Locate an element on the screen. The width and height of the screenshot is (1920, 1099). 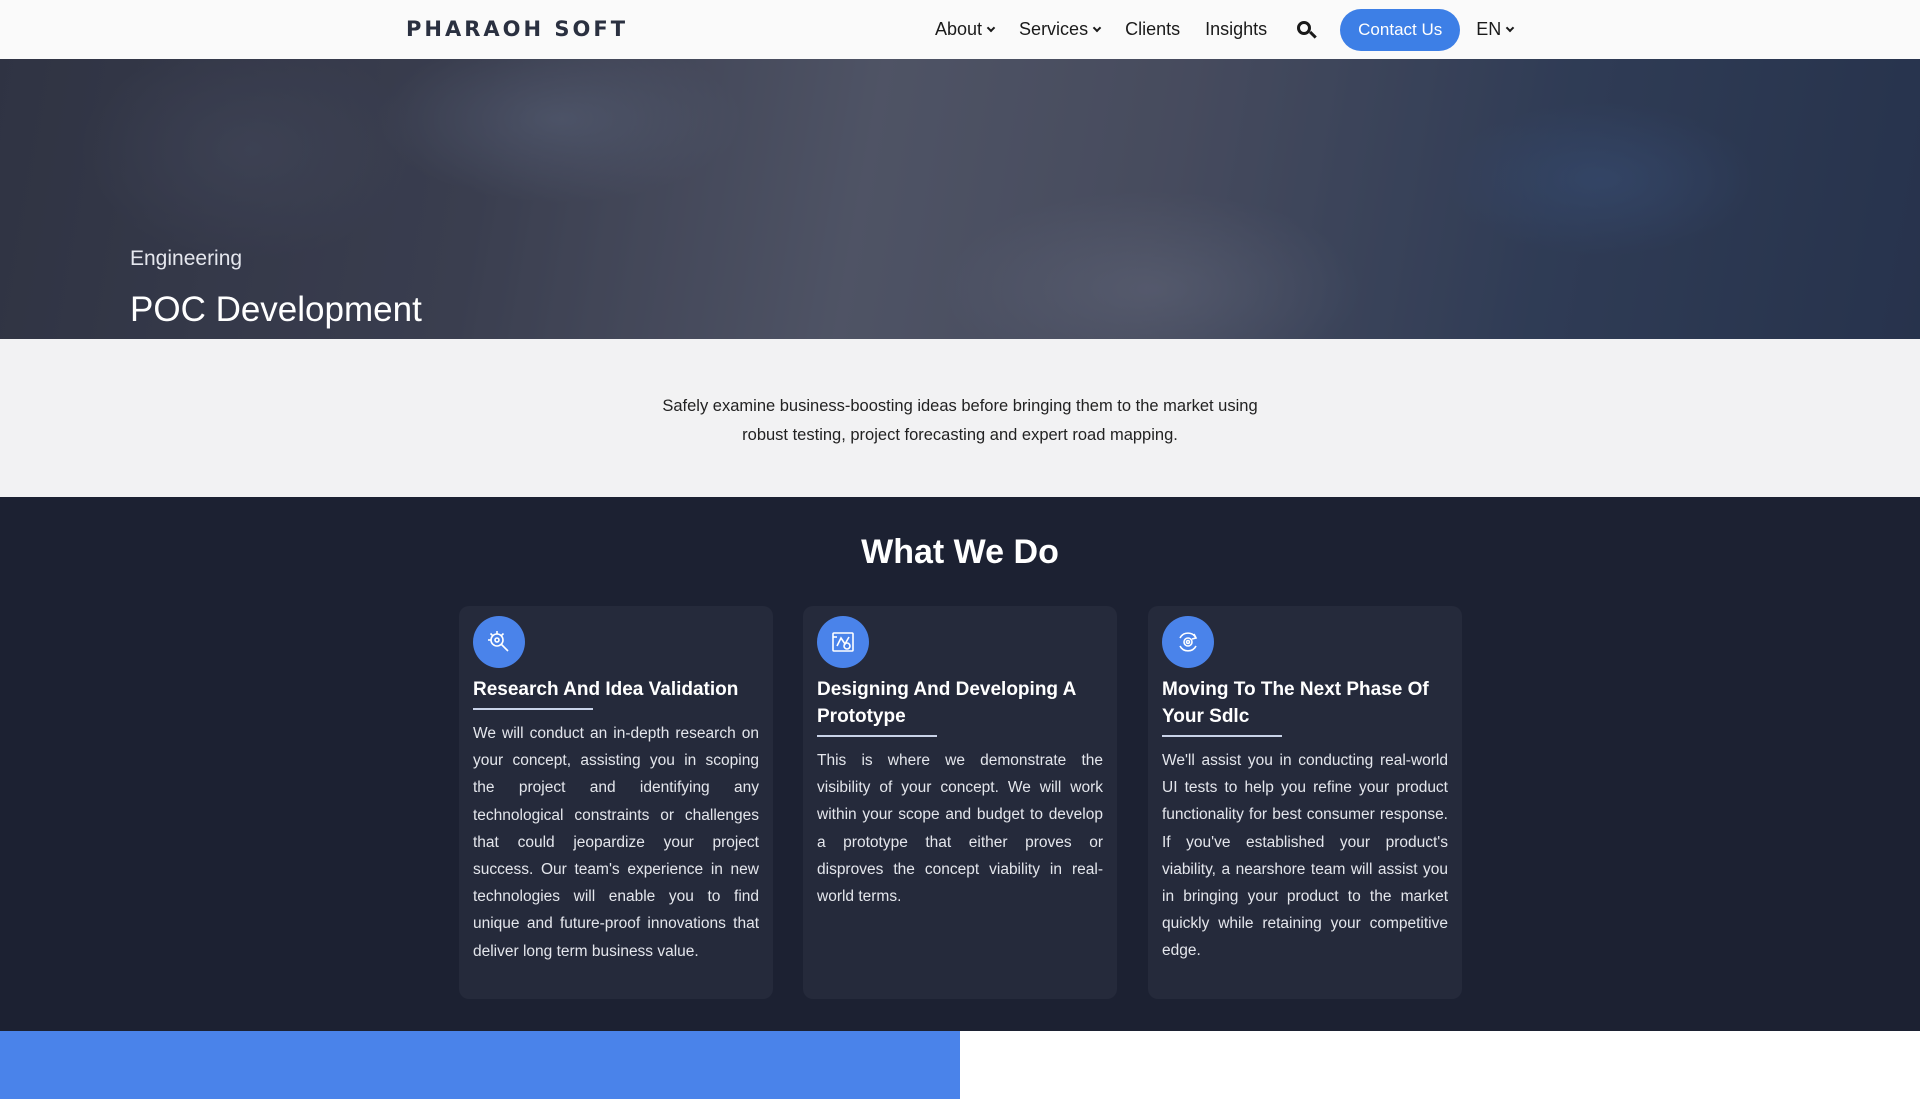
page-title: POC Development is located at coordinates (276, 309).